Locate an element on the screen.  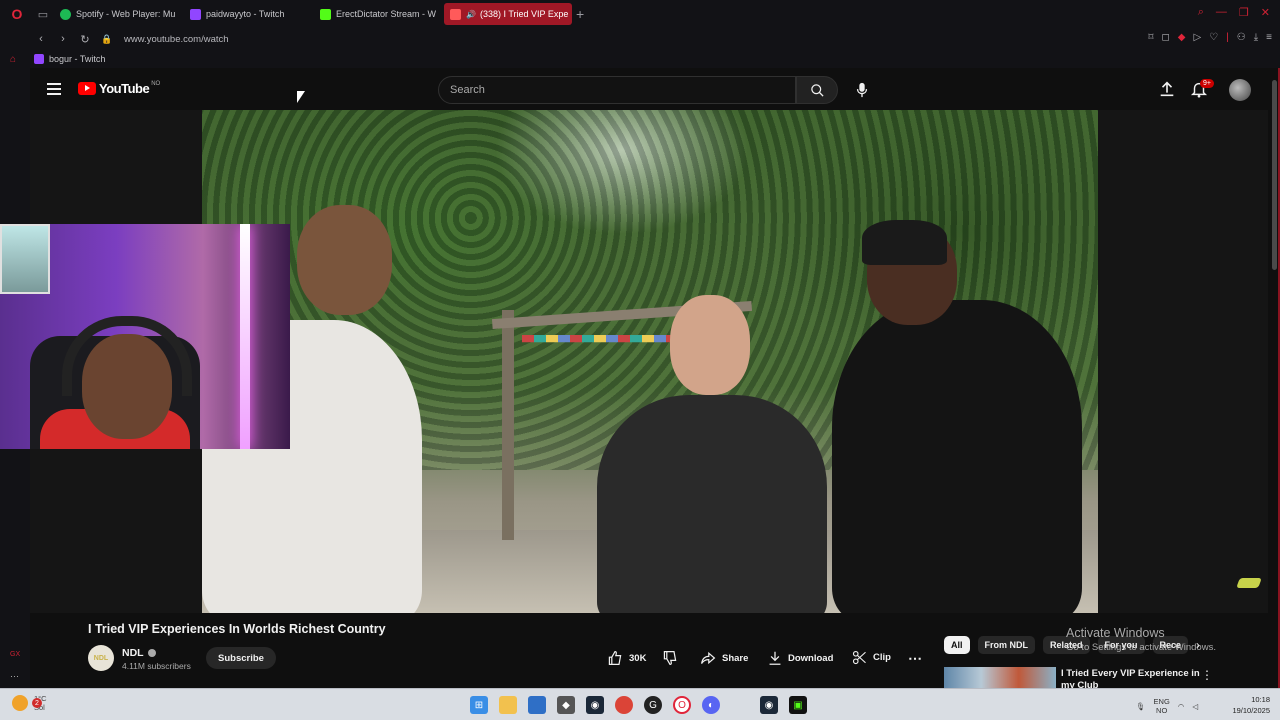
lock-icon: 🔒 is located at coordinates (107, 38).